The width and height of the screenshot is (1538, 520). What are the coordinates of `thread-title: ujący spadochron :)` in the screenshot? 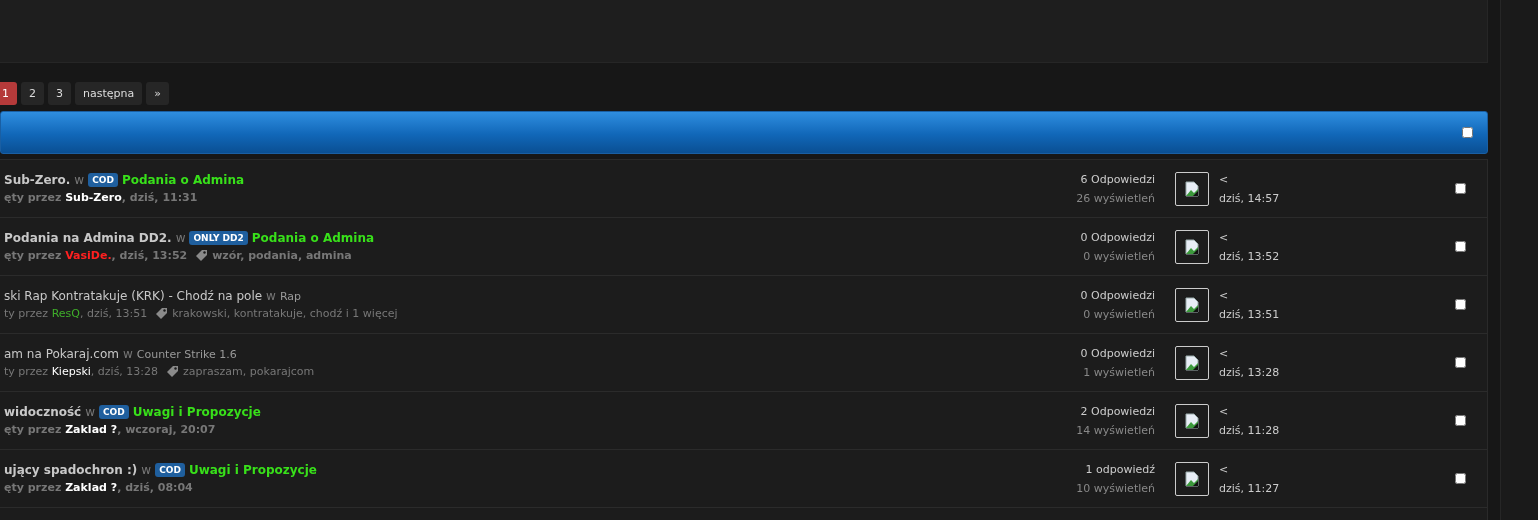 It's located at (71, 470).